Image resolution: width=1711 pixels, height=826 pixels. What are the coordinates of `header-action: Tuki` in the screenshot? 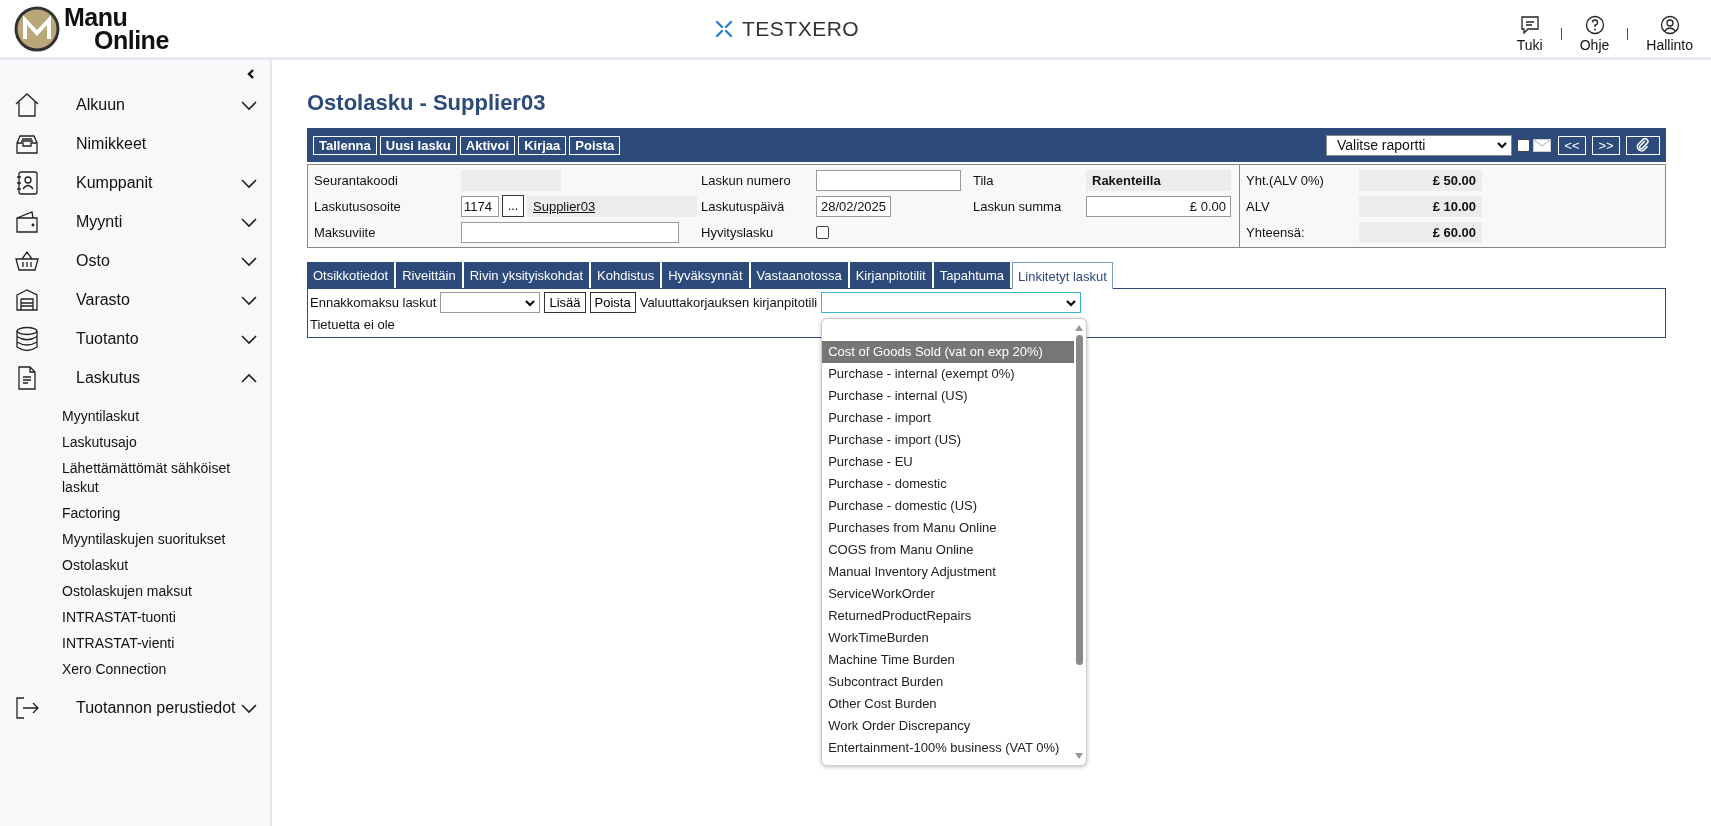 It's located at (1529, 33).